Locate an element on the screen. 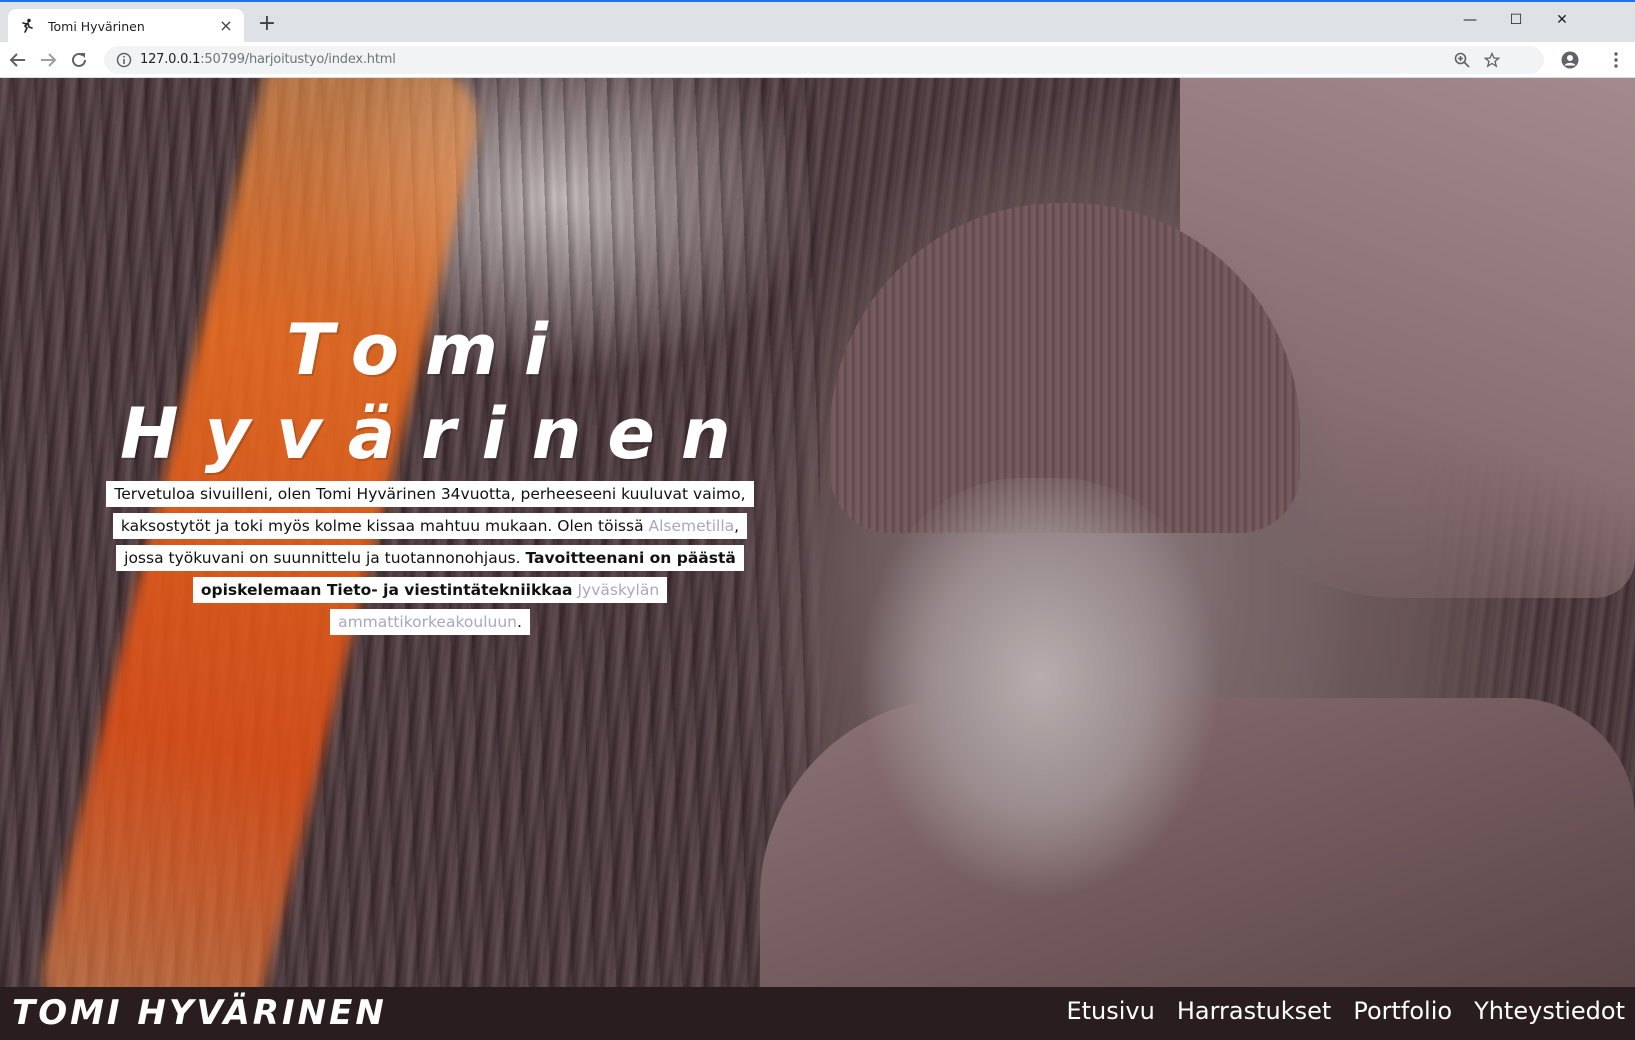 This screenshot has width=1635, height=1040. nav-etusivu: Etusivu is located at coordinates (1110, 1011).